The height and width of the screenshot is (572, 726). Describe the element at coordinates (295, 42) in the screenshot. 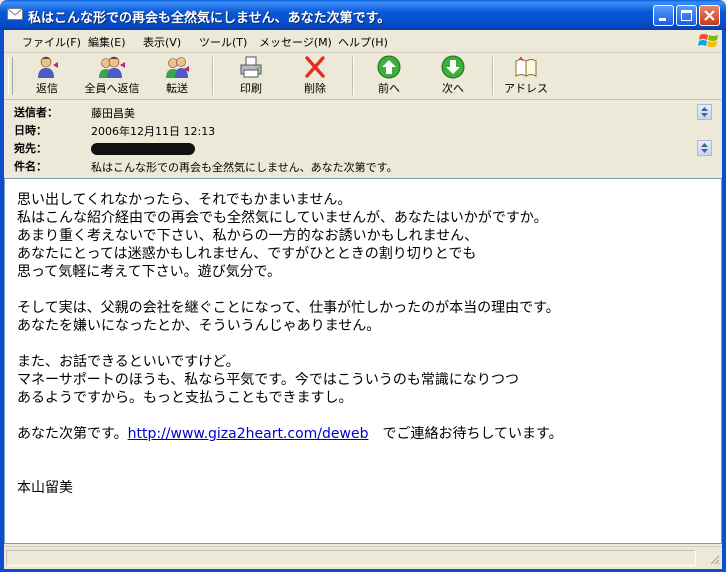

I see `menu-message: メッセージ(M)` at that location.